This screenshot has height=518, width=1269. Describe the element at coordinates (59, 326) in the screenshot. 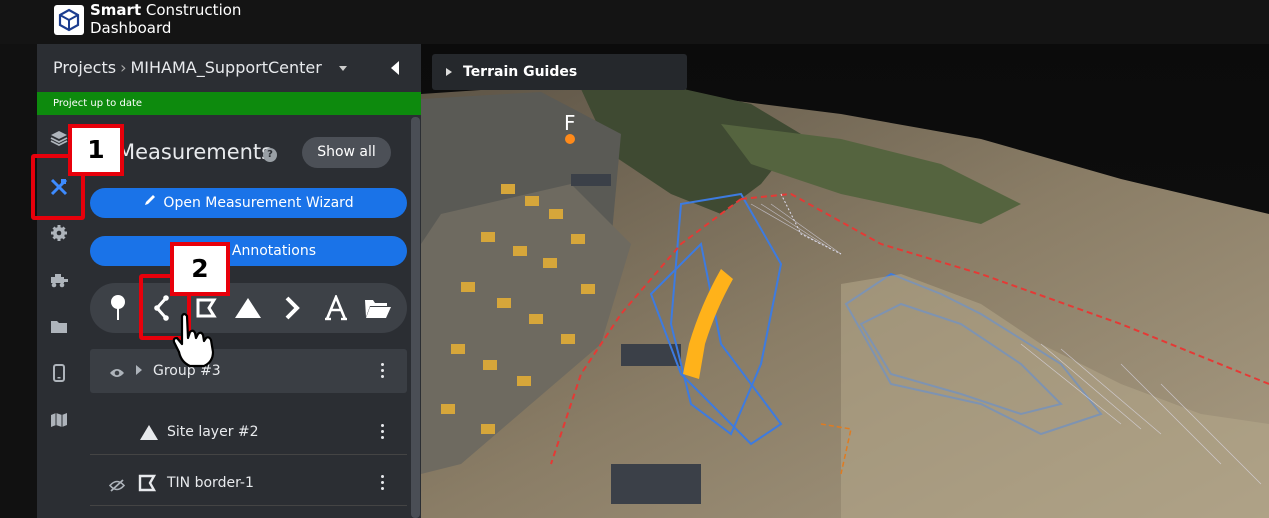

I see `folder-icon` at that location.